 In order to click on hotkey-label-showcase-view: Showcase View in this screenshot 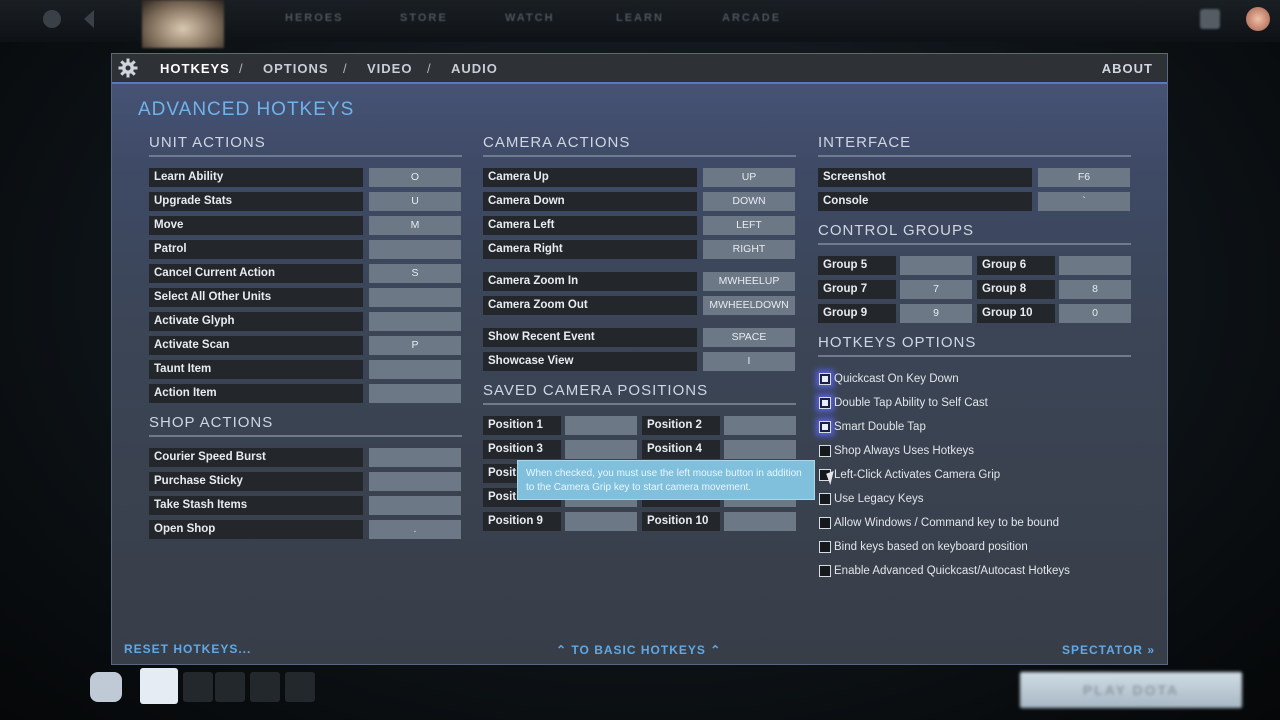, I will do `click(590, 361)`.